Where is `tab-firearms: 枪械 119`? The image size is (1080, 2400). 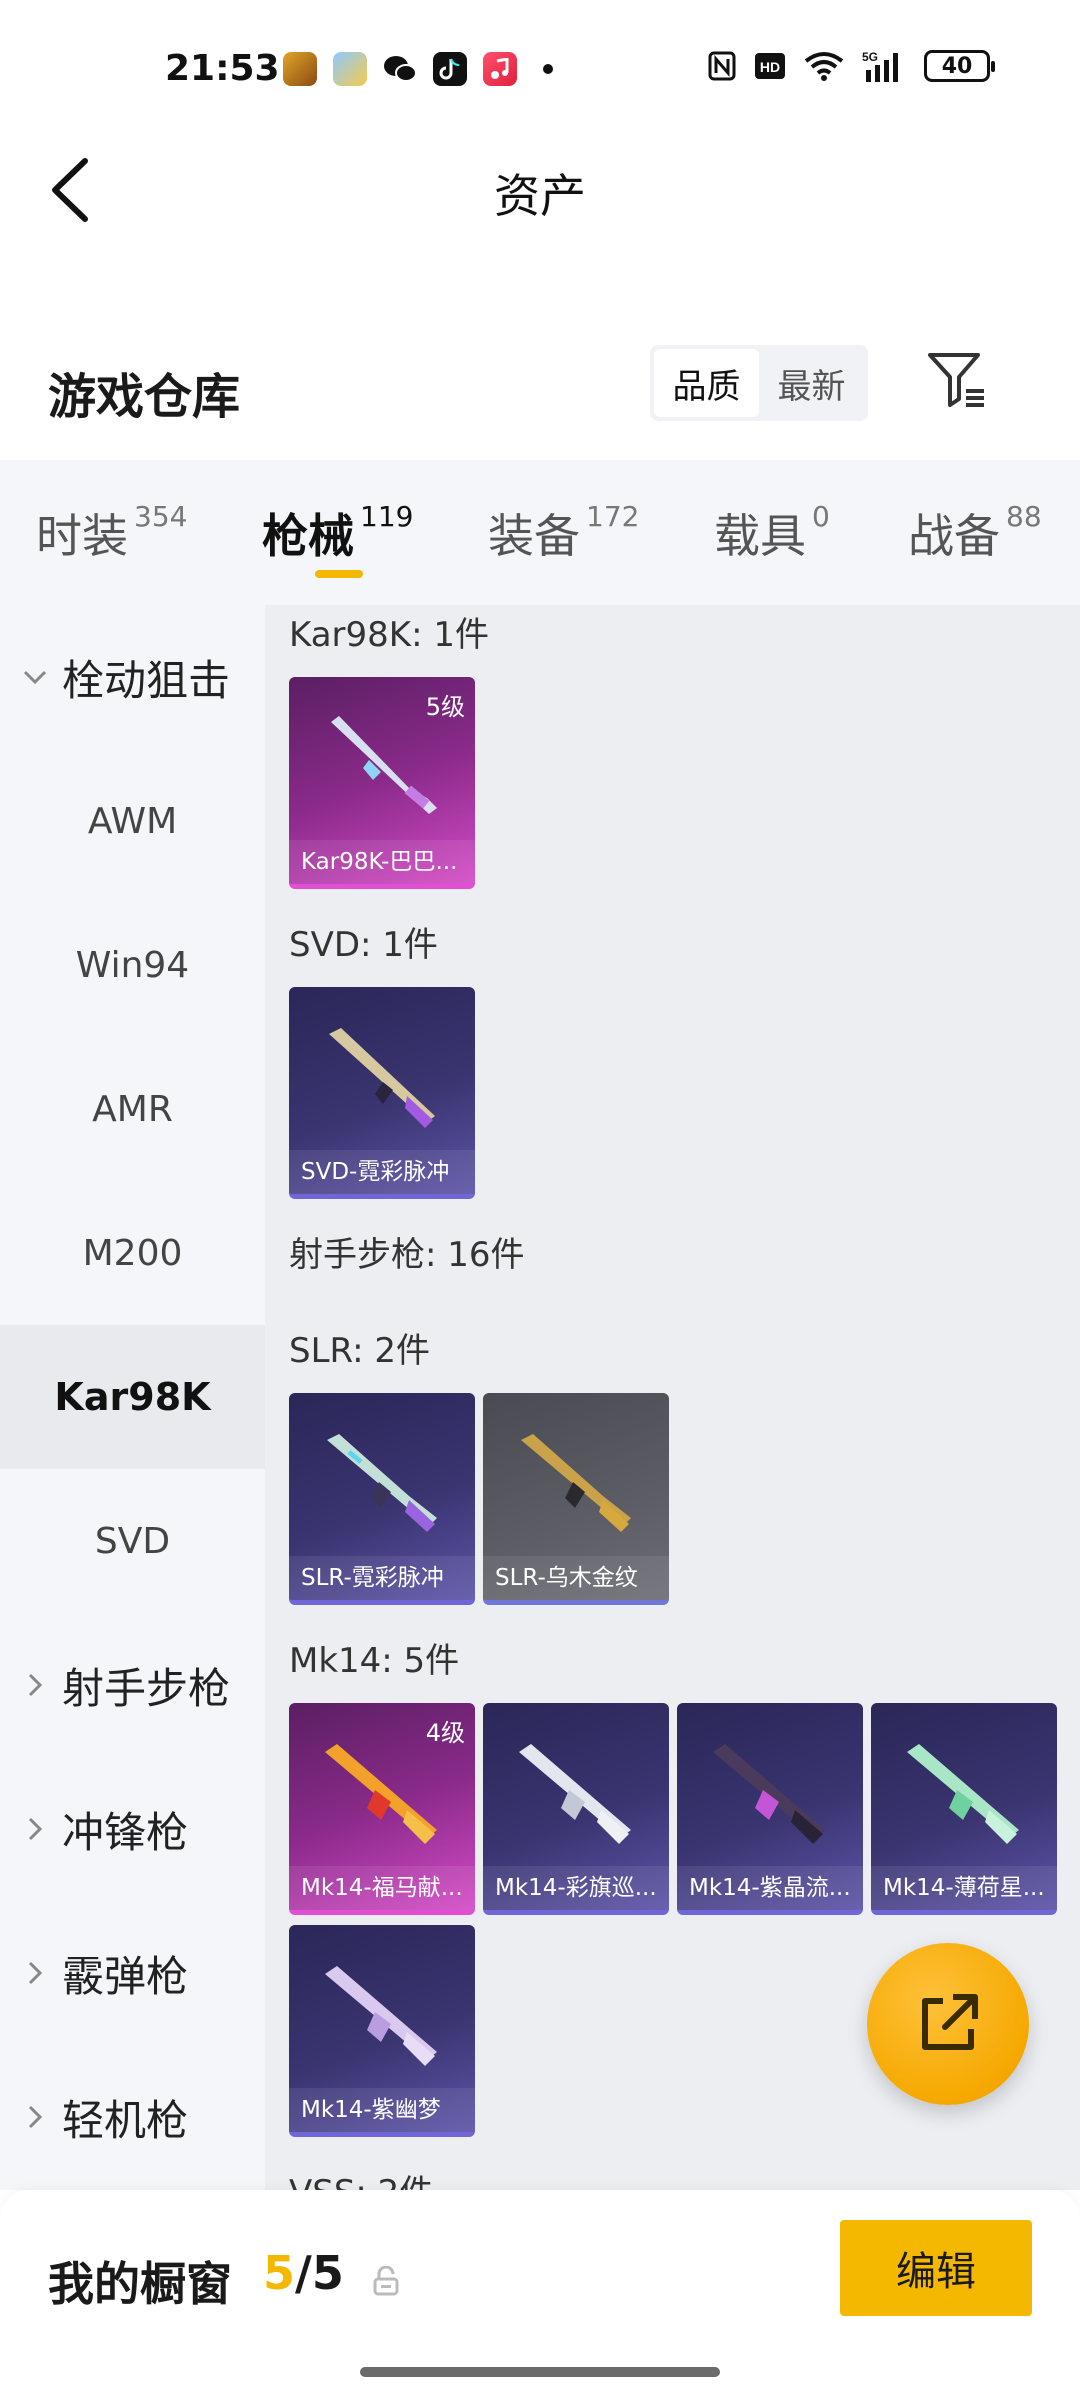 tab-firearms: 枪械 119 is located at coordinates (337, 533).